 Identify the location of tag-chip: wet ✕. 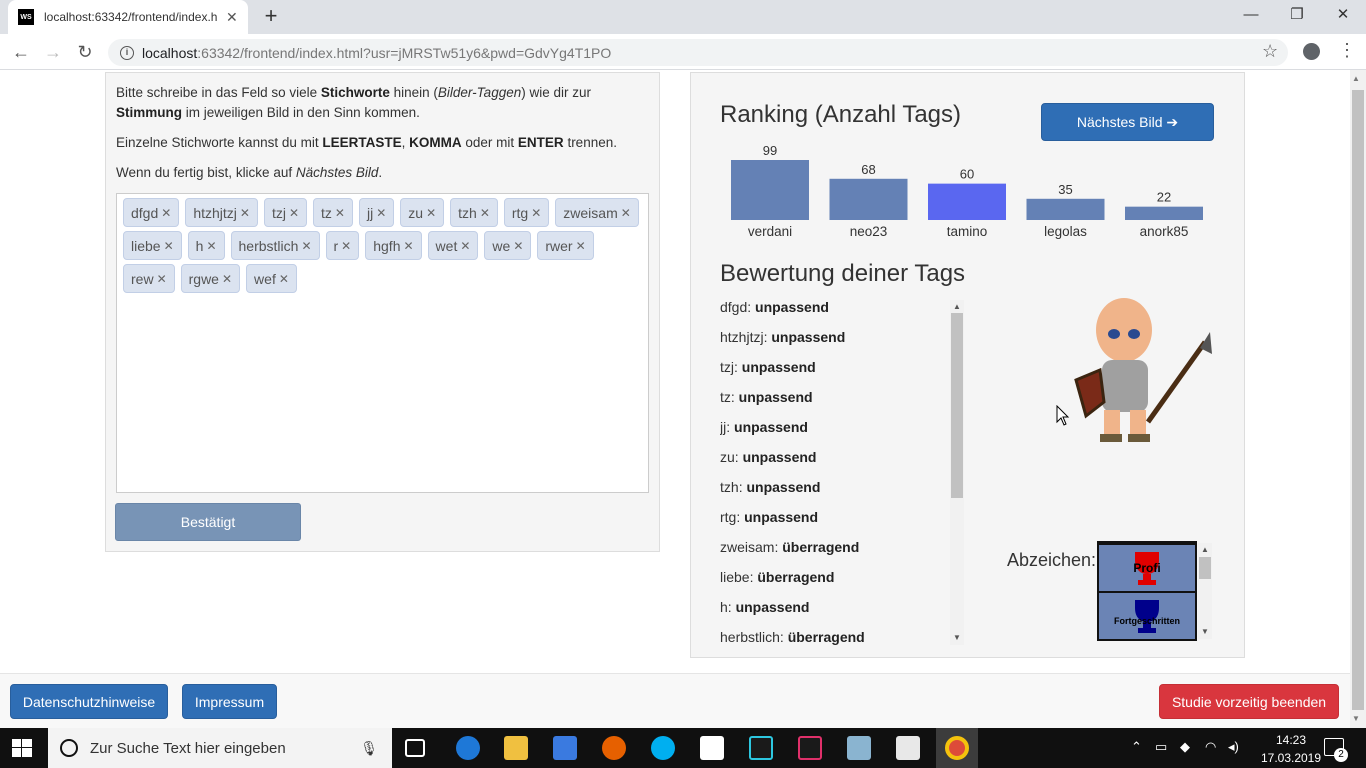
(453, 245).